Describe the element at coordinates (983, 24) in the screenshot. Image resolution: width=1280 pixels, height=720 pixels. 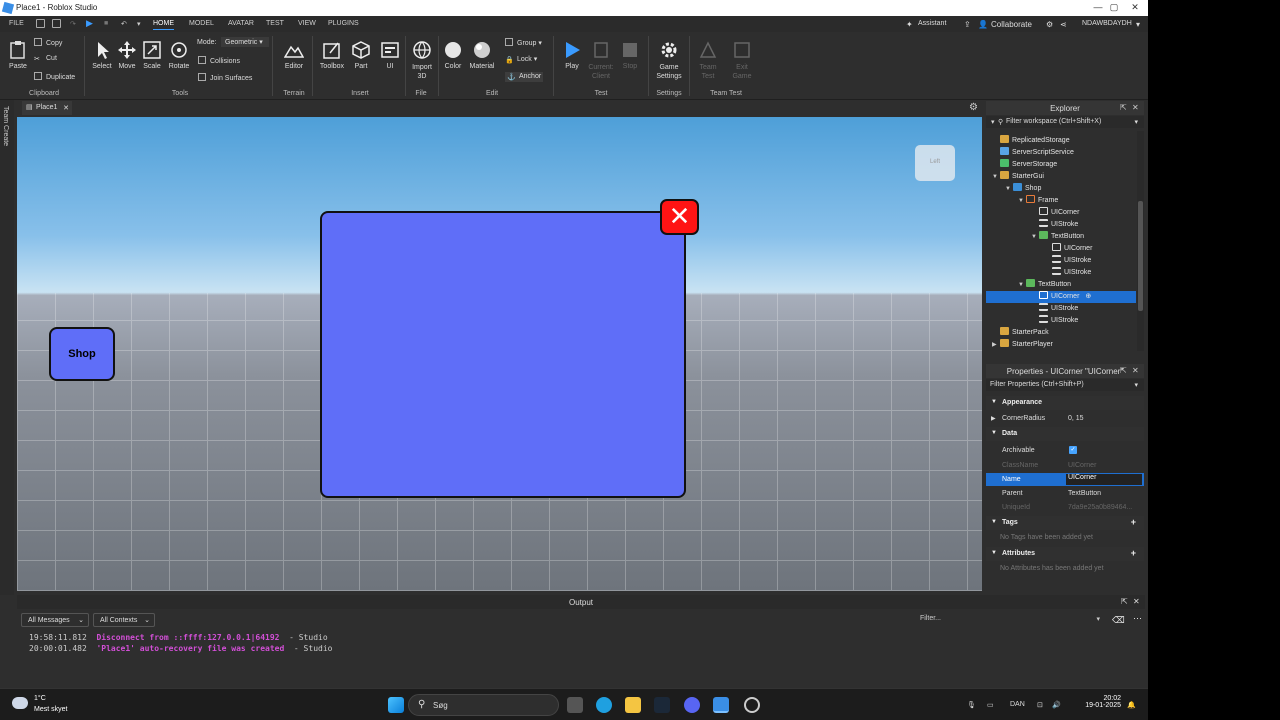
I see `collaborate-icon: 👤` at that location.